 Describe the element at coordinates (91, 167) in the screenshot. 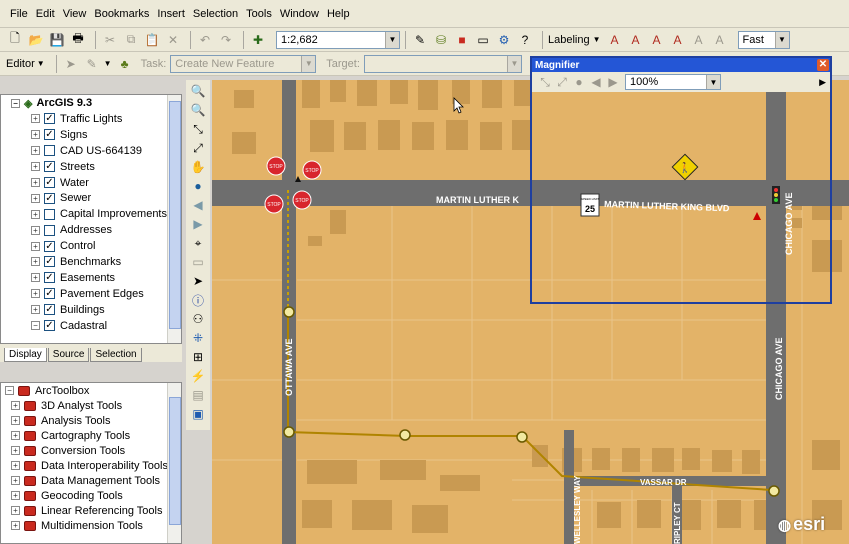

I see `layer-row: + ✓ Streets` at that location.